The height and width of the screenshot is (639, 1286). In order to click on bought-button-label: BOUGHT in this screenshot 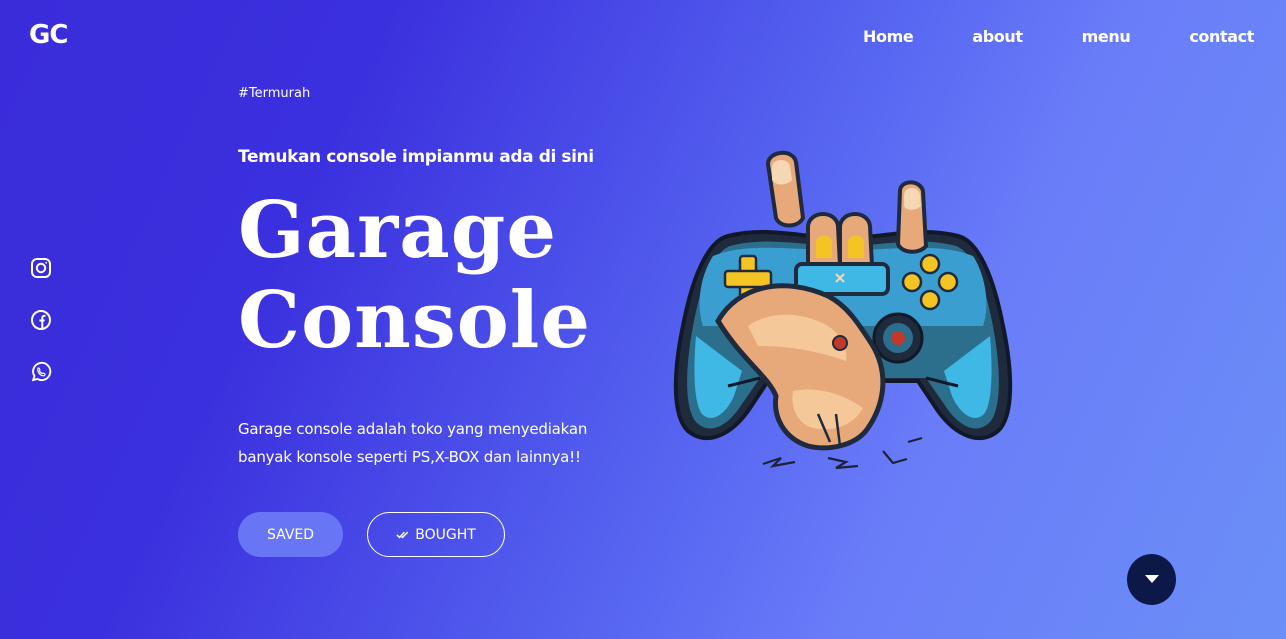, I will do `click(445, 534)`.